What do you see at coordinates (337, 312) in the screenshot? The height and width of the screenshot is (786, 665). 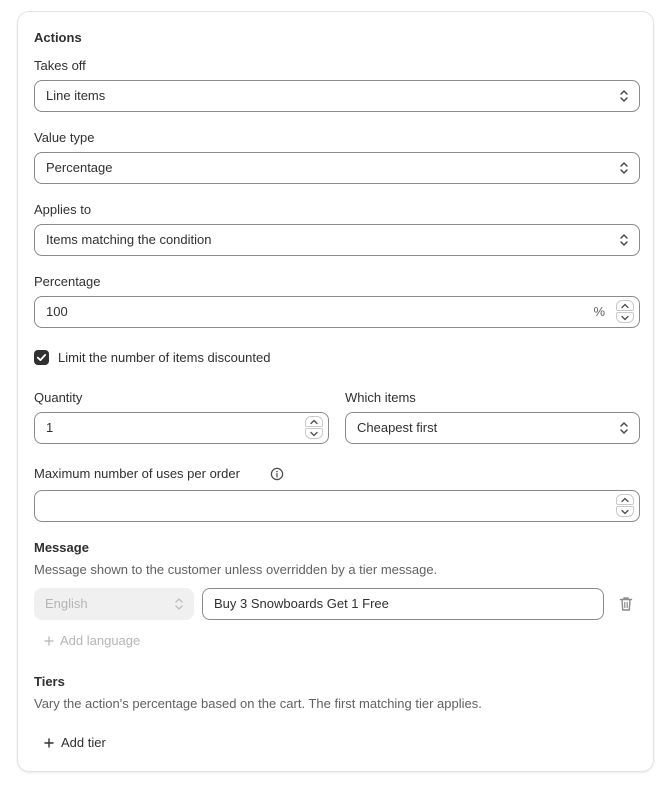 I see `percentage-input: 100 %` at bounding box center [337, 312].